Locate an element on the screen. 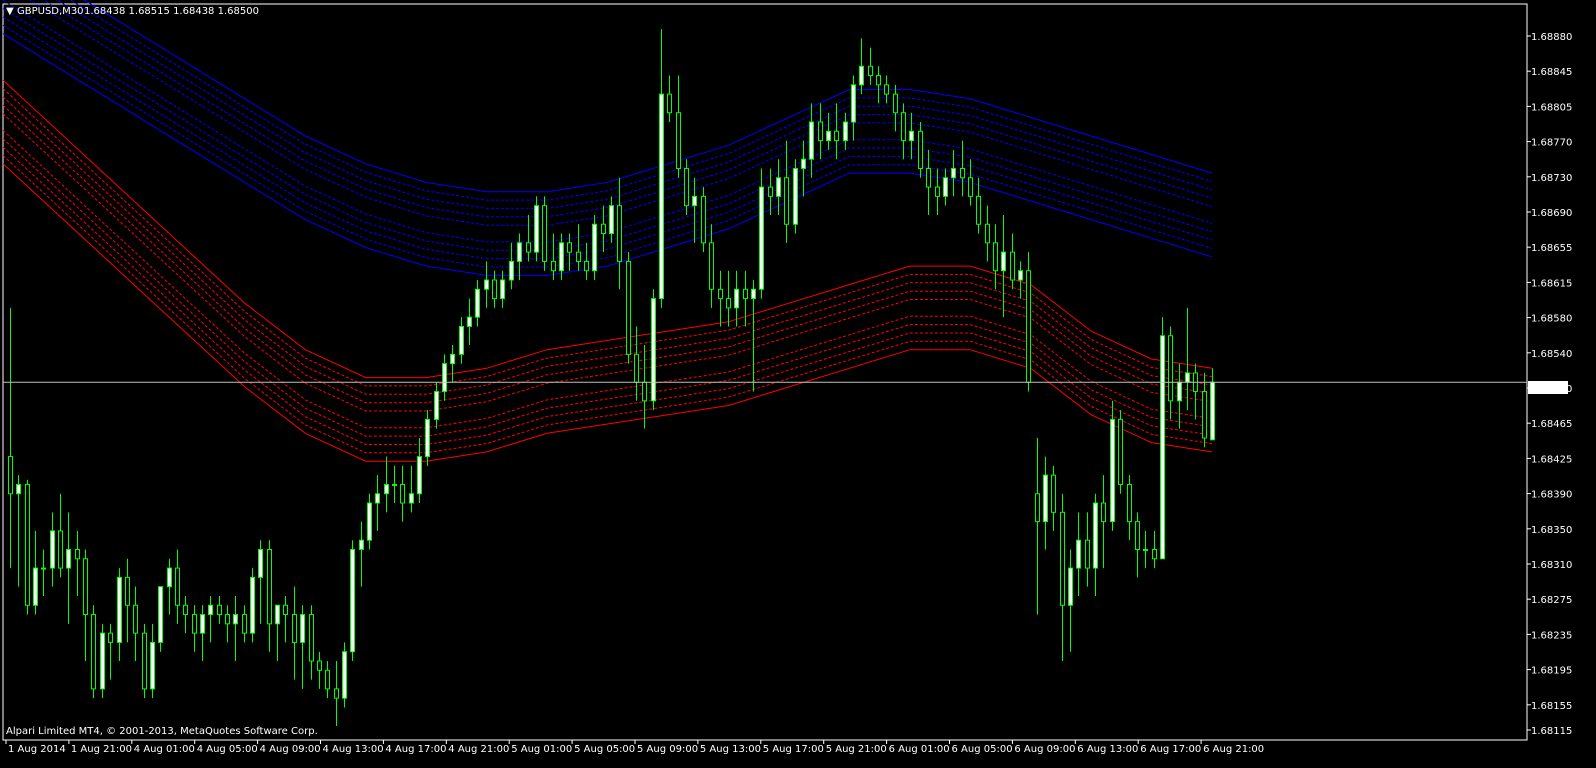 This screenshot has width=1596, height=768. x-tick-label: 1 Aug 2014 is located at coordinates (37, 749).